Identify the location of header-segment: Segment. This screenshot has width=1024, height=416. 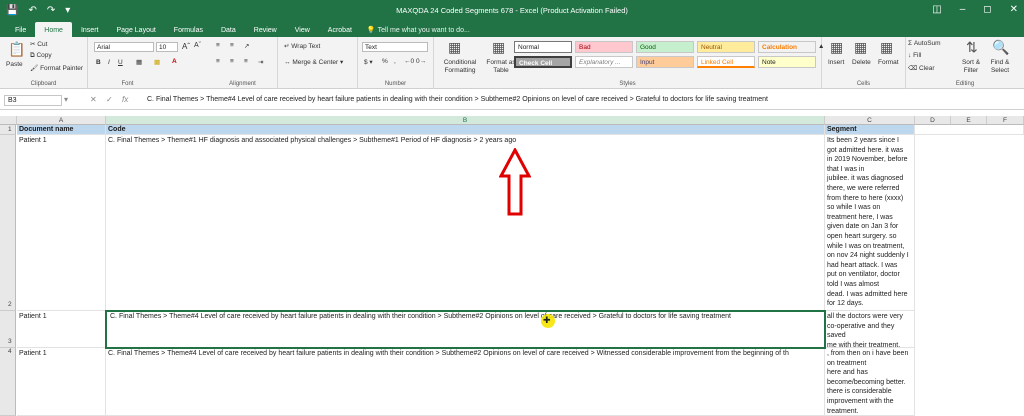
(870, 130).